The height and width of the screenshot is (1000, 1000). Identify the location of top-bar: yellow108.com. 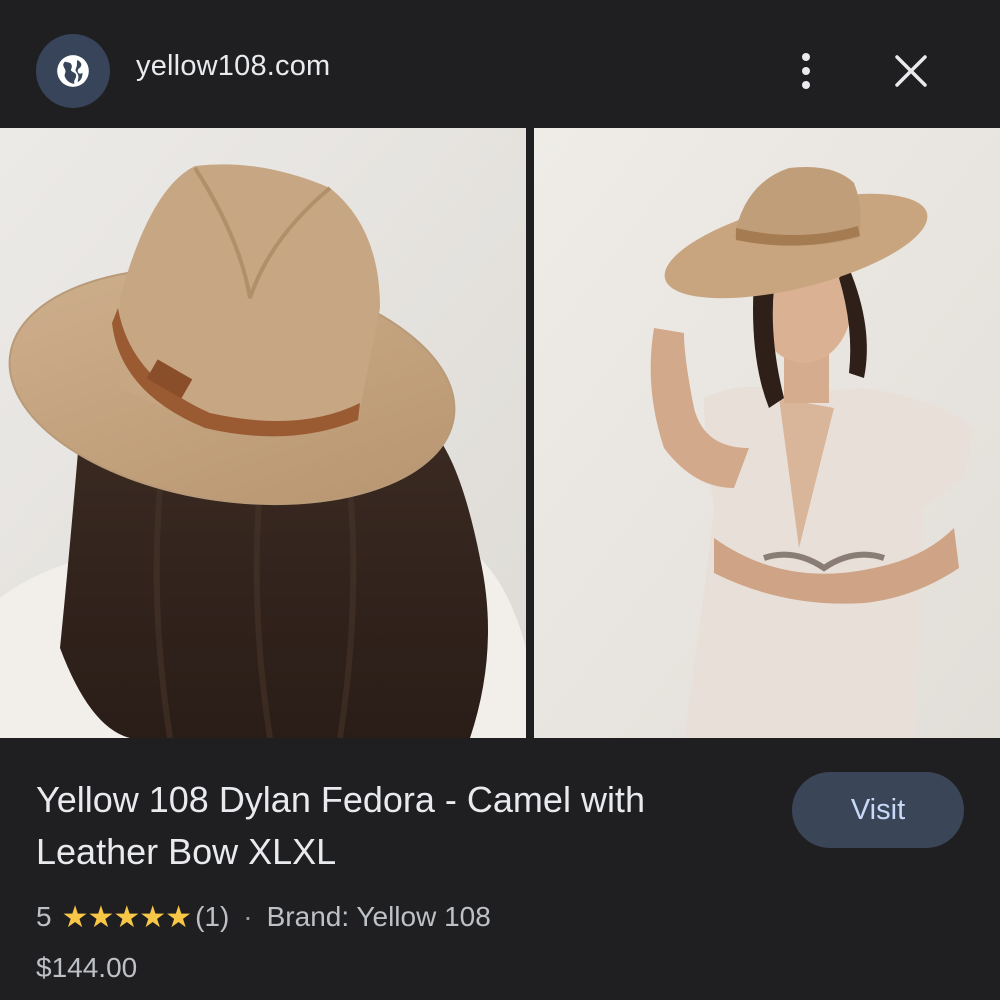
(500, 64).